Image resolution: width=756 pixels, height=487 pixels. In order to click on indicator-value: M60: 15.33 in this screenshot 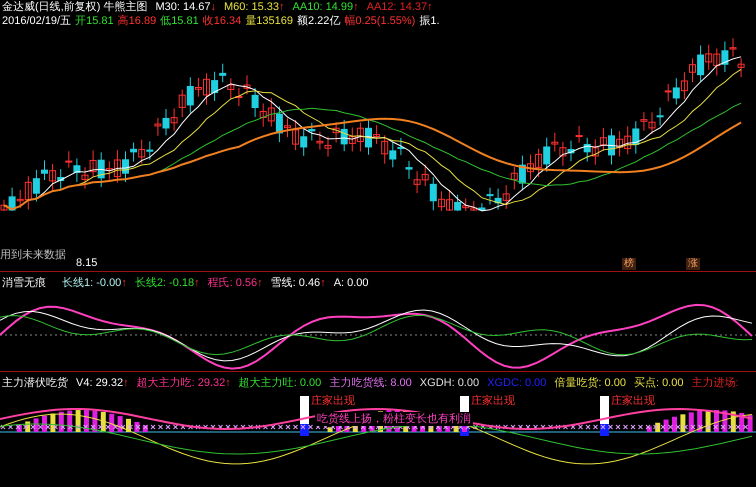, I will do `click(252, 7)`.